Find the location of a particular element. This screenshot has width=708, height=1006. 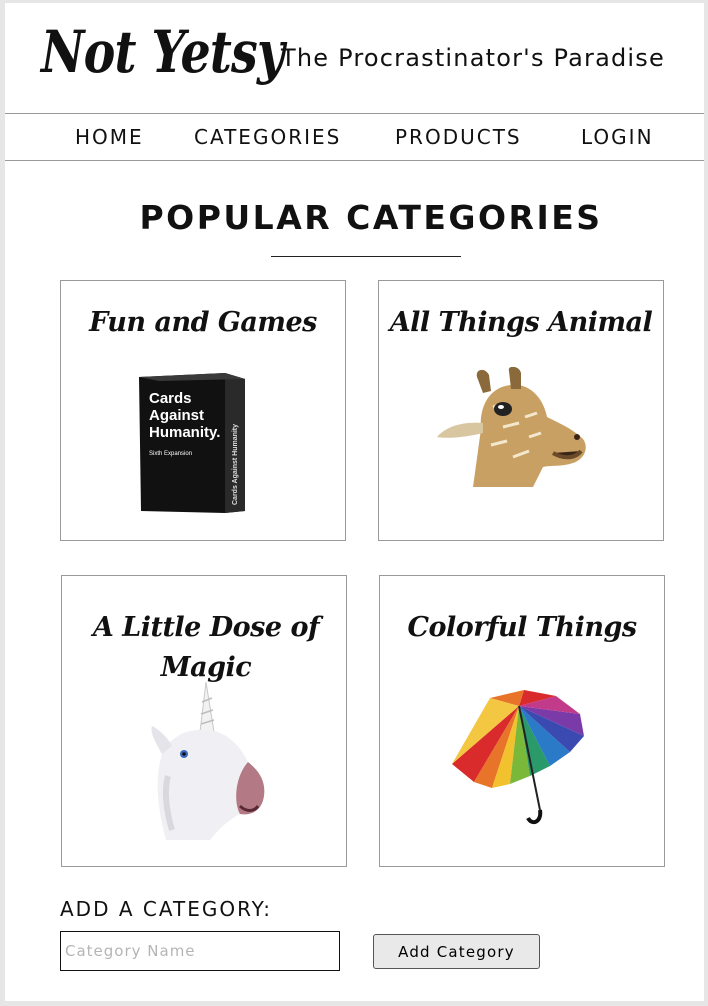

category-name-input is located at coordinates (200, 951).